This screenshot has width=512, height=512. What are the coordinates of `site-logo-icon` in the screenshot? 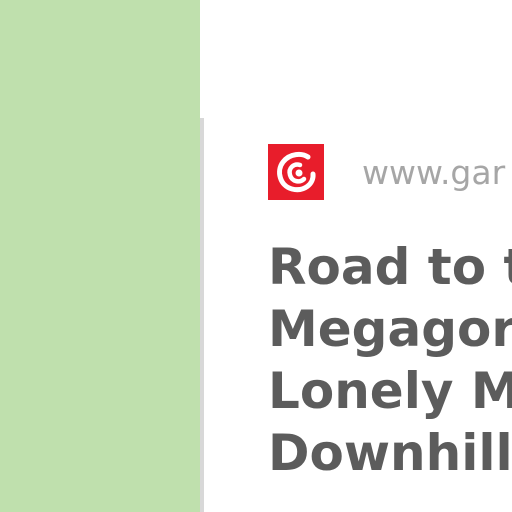 It's located at (296, 172).